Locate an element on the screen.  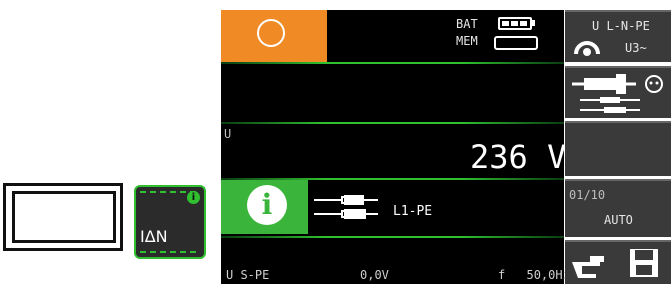
mode-sub: U3~ is located at coordinates (636, 48).